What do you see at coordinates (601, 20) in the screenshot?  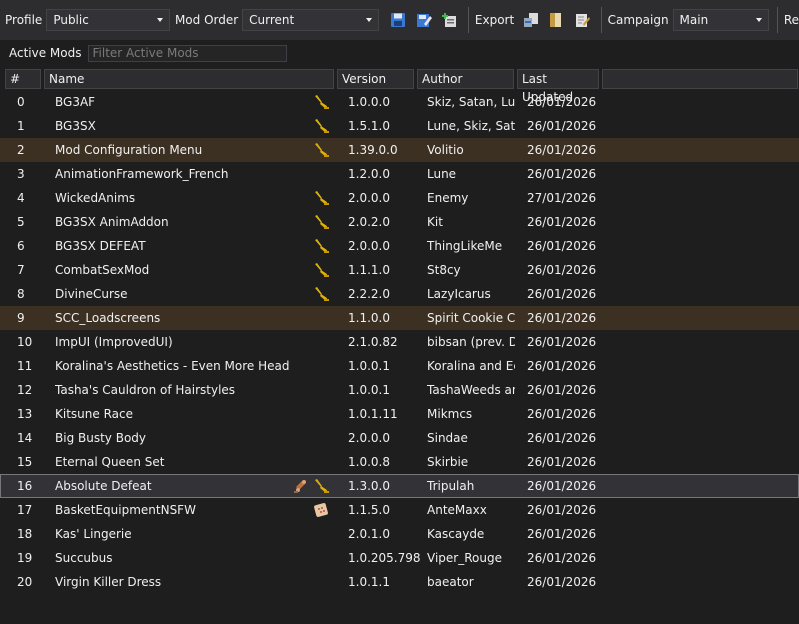 I see `toolbar-separator` at bounding box center [601, 20].